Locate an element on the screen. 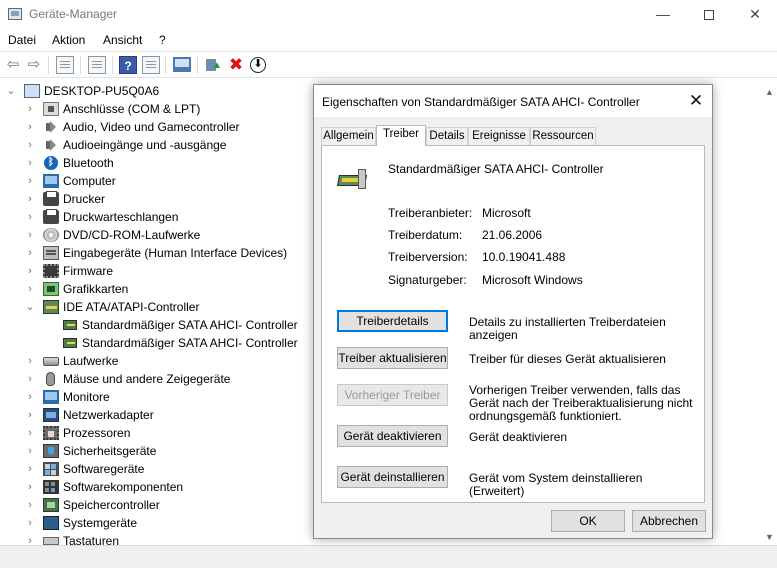  tree-item-softwarekomponenten: › Softwarekomponenten is located at coordinates (160, 487).